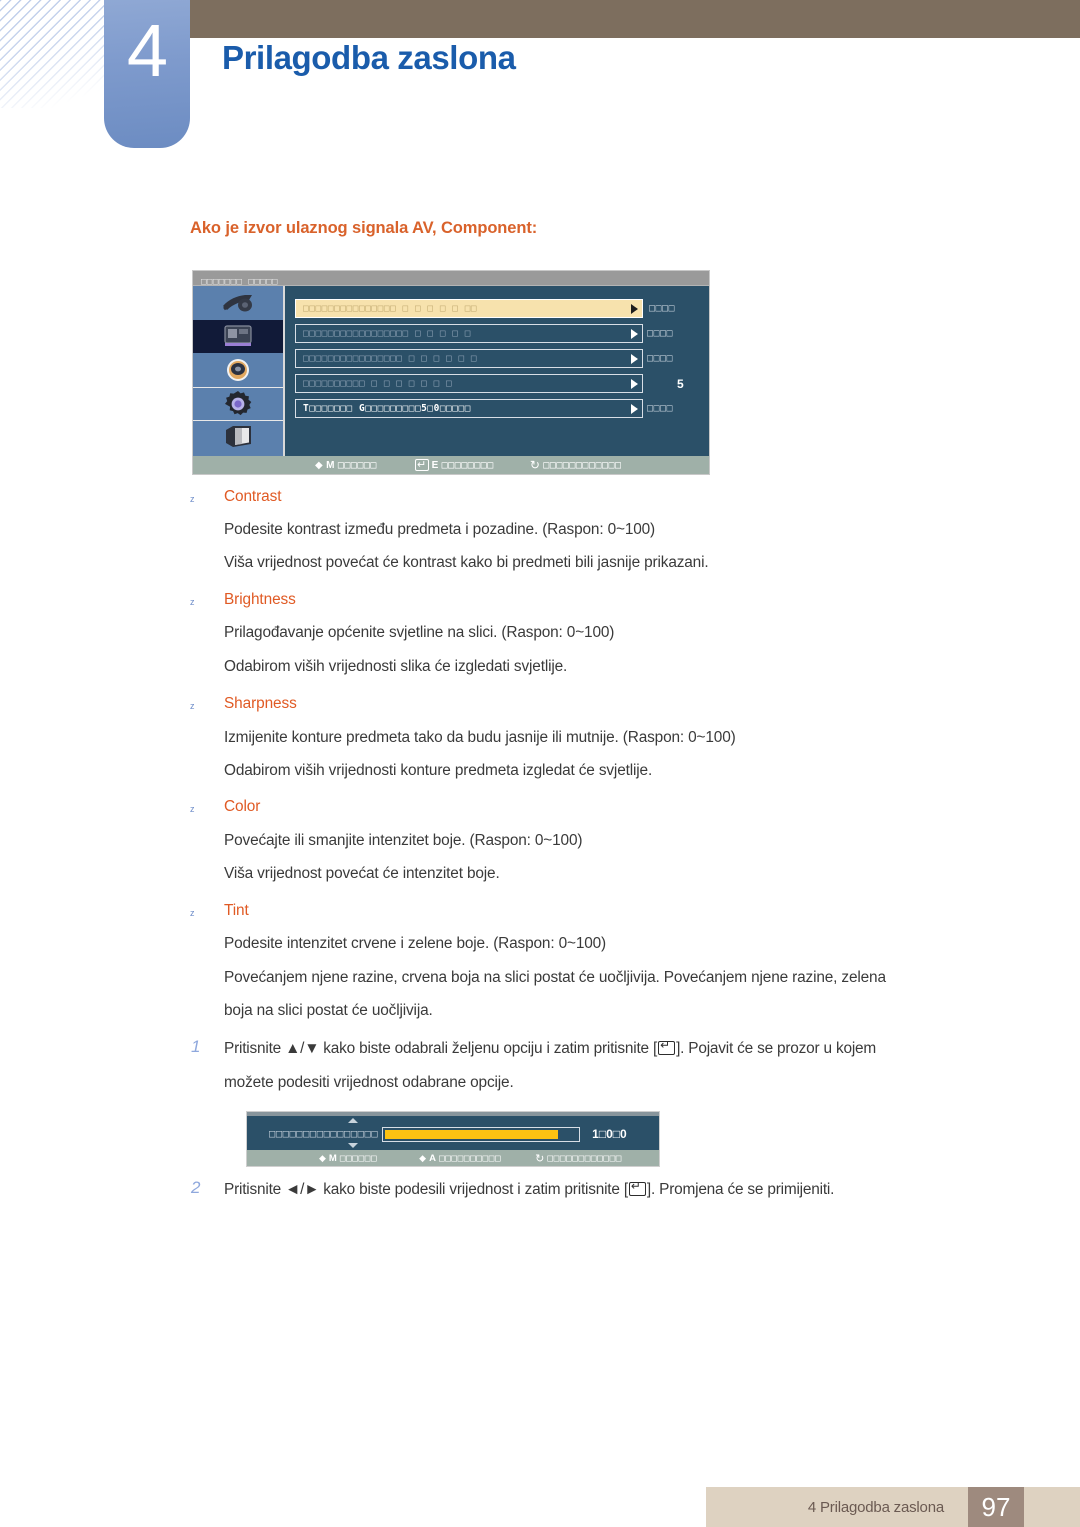 This screenshot has height=1527, width=1080. What do you see at coordinates (378, 383) in the screenshot?
I see `osd-row-label: □□□□□□□□□□ □ □ □ □ □ □ □` at bounding box center [378, 383].